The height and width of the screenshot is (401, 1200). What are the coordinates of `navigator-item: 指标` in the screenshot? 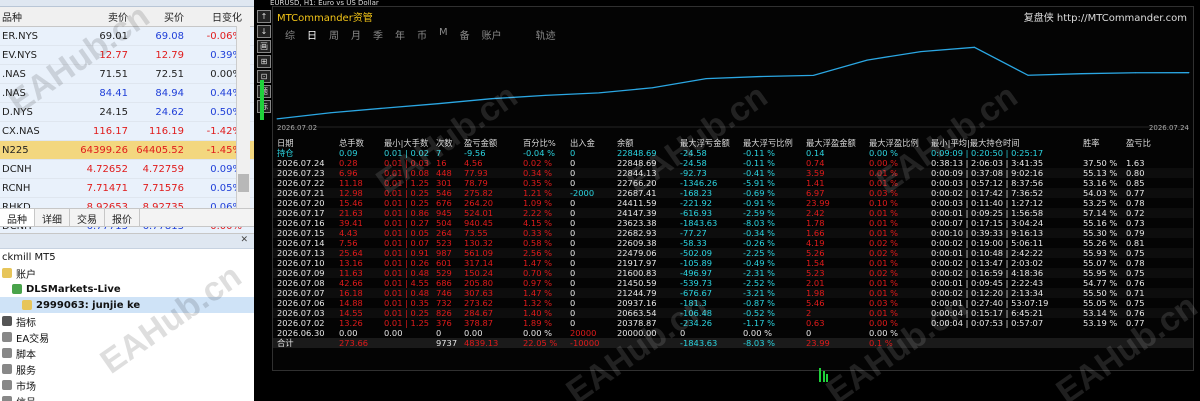 It's located at (127, 321).